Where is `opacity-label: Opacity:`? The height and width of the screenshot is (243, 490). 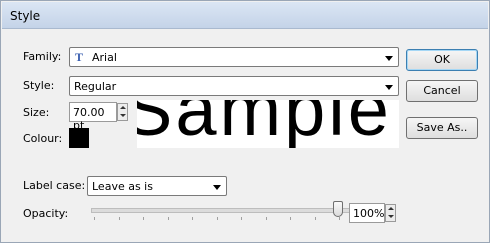 opacity-label: Opacity: is located at coordinates (46, 213).